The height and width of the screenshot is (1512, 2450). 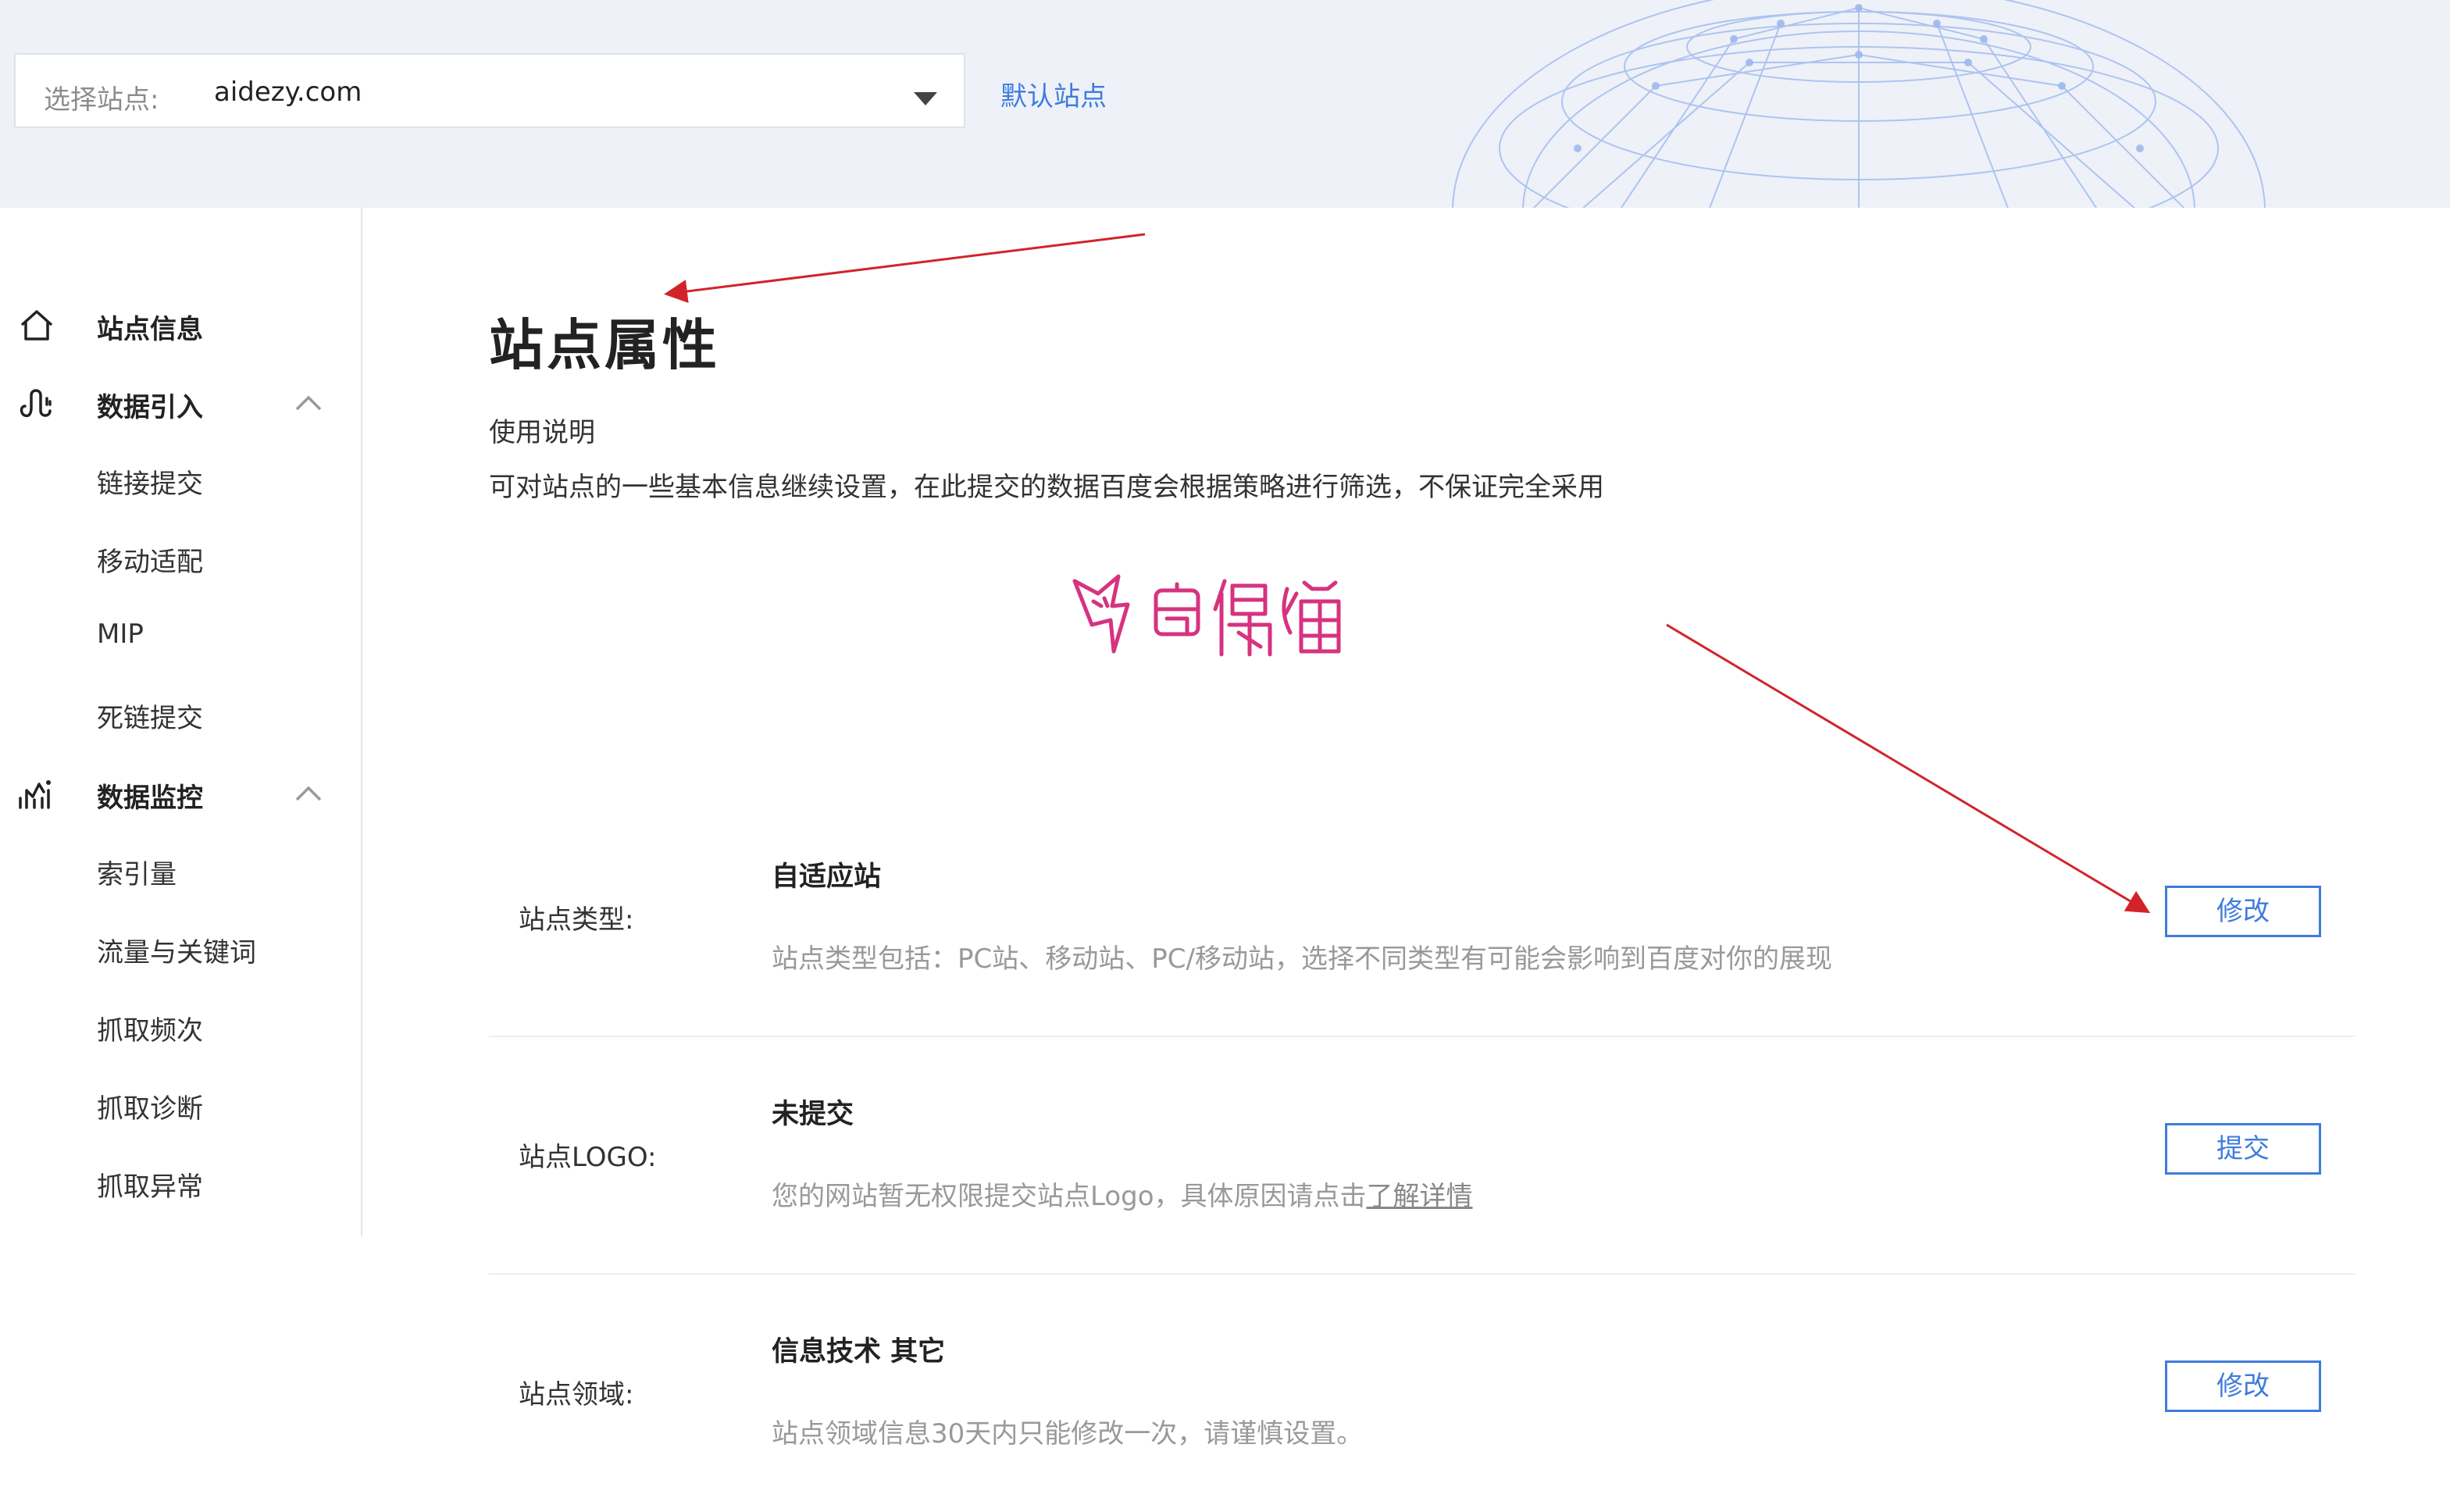 What do you see at coordinates (150, 798) in the screenshot?
I see `sidebar-group-label: 数据监控` at bounding box center [150, 798].